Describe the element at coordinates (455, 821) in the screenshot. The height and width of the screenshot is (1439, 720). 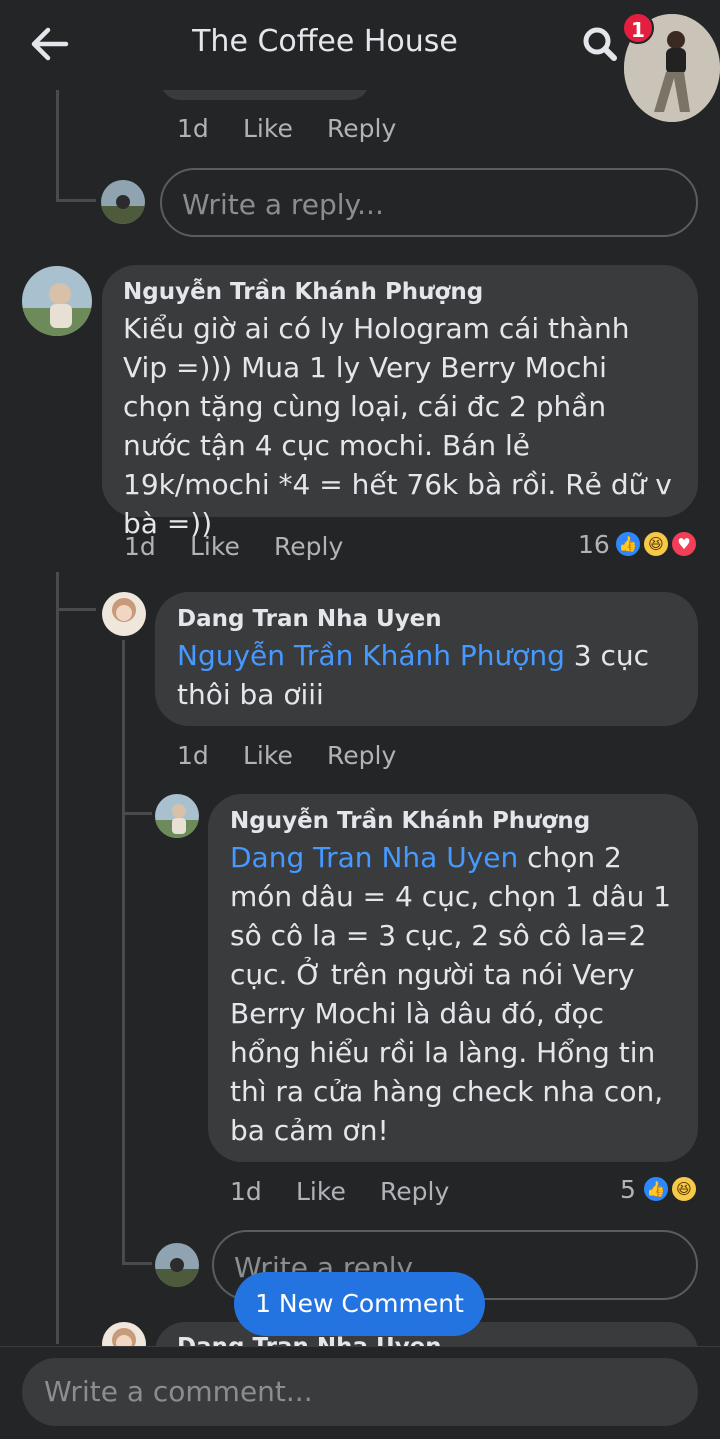
I see `reply-author: Nguyễn Trần Khánh Phượng` at that location.